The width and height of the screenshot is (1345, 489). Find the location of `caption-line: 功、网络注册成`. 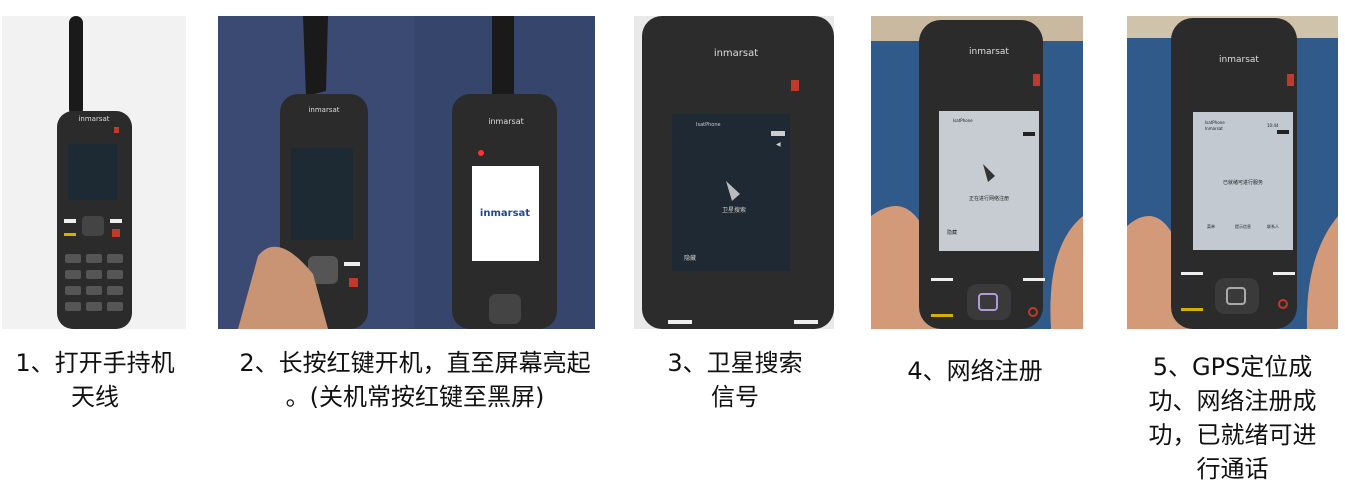

caption-line: 功、网络注册成 is located at coordinates (1232, 401).